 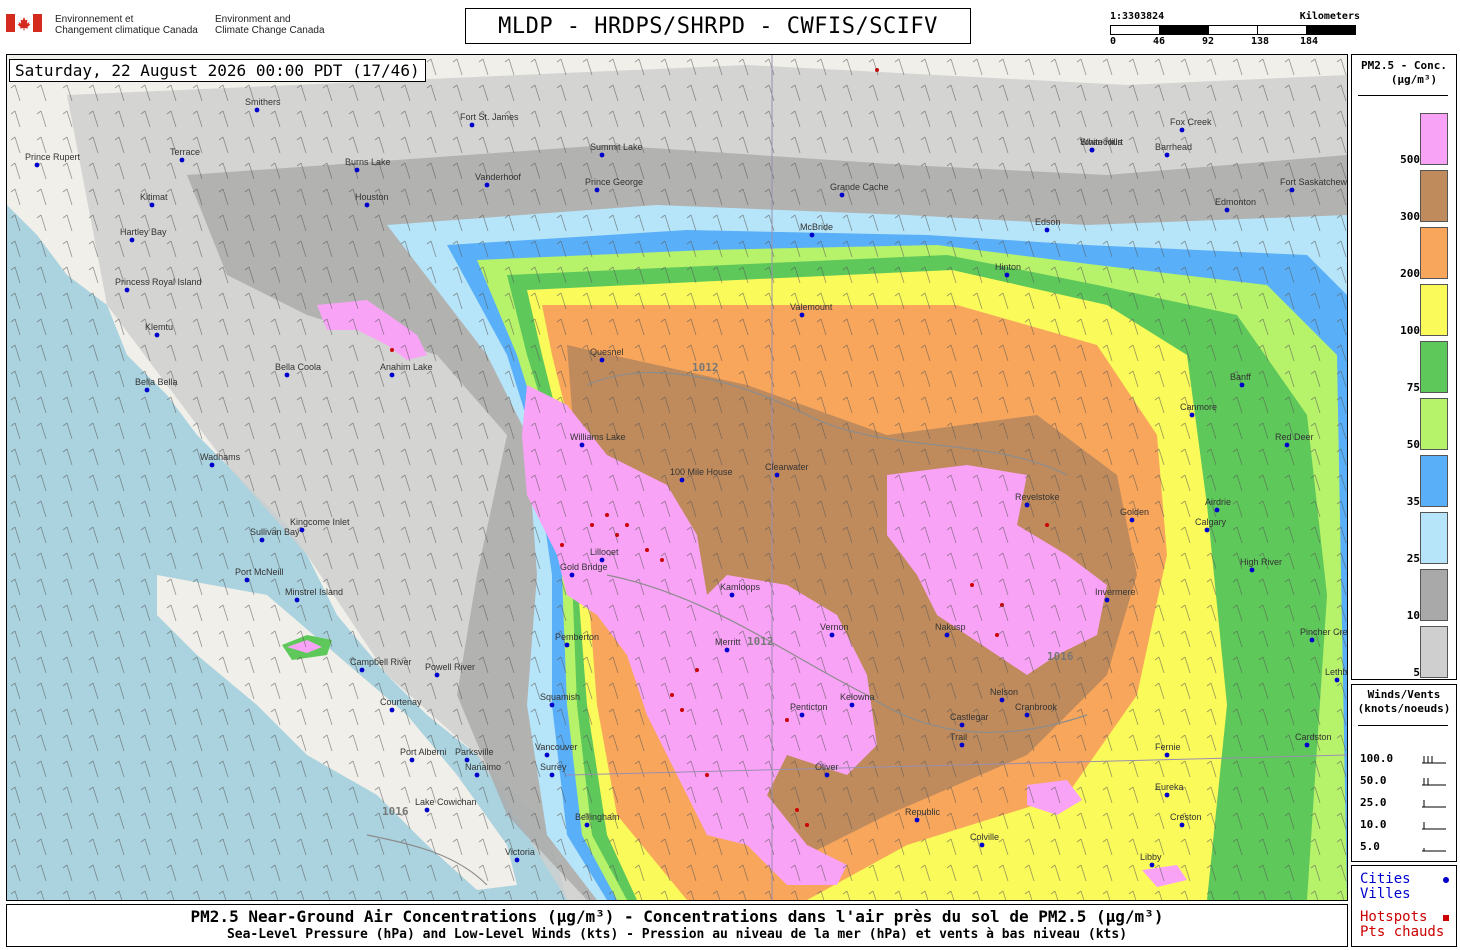 I want to click on isobar-label-1016-b: 1016, so click(x=395, y=811).